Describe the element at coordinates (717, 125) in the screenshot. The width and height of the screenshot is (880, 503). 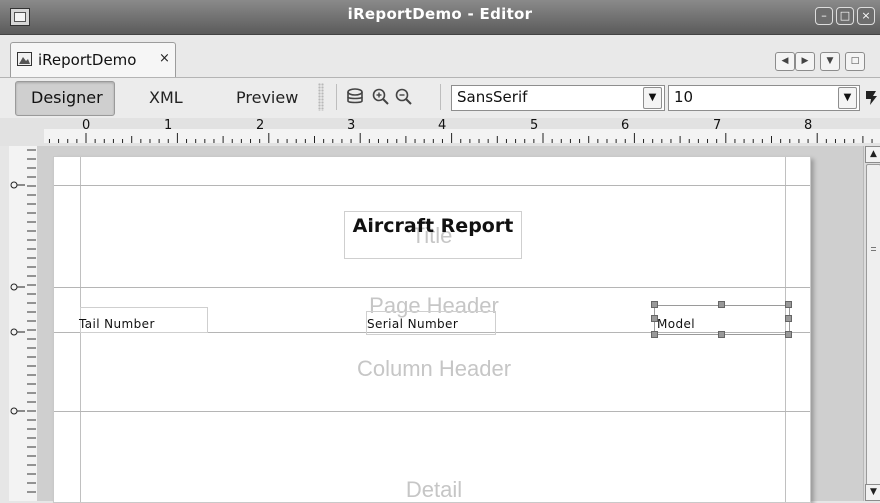
I see `ruler-label: 7` at that location.